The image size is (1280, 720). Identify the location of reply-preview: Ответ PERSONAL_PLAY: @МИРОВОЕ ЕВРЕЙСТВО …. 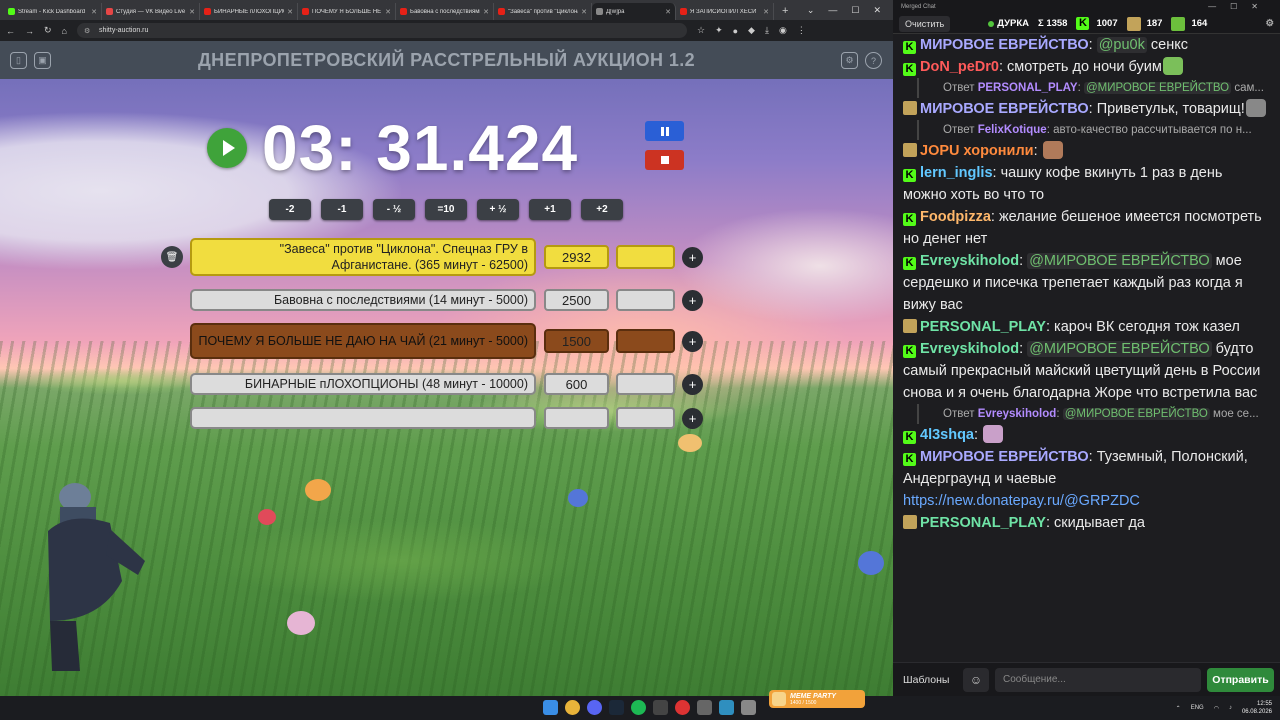
(1093, 88).